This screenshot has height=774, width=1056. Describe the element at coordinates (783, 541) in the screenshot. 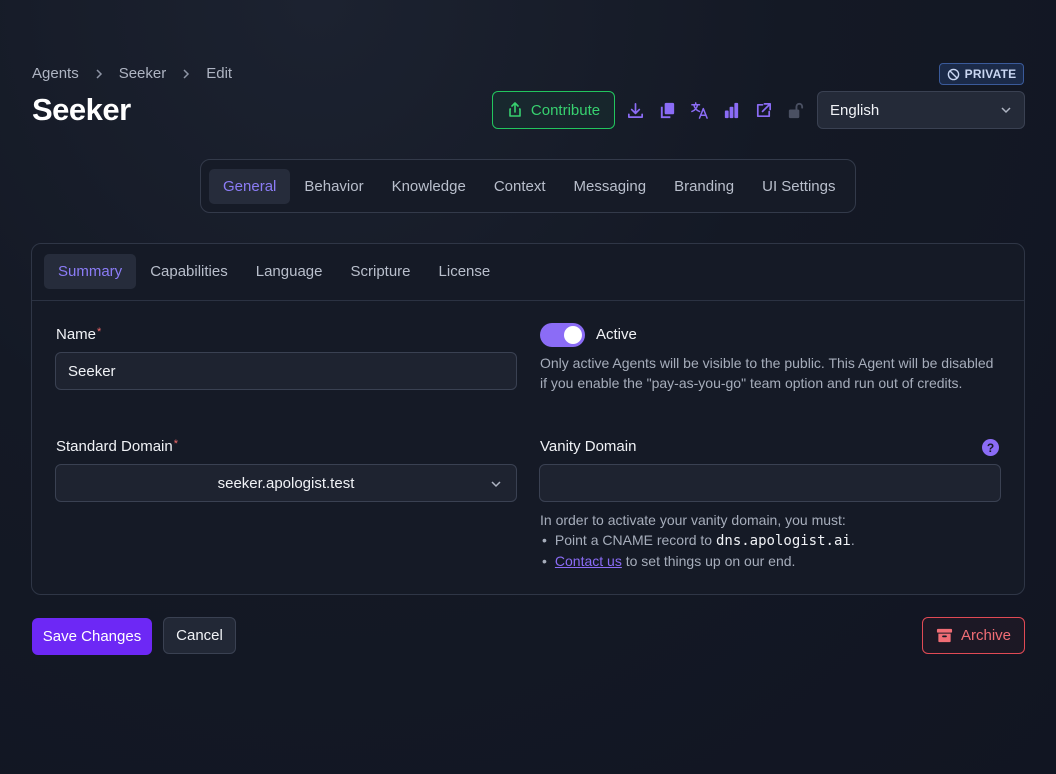

I see `cname-code: dns.apologist.ai` at that location.